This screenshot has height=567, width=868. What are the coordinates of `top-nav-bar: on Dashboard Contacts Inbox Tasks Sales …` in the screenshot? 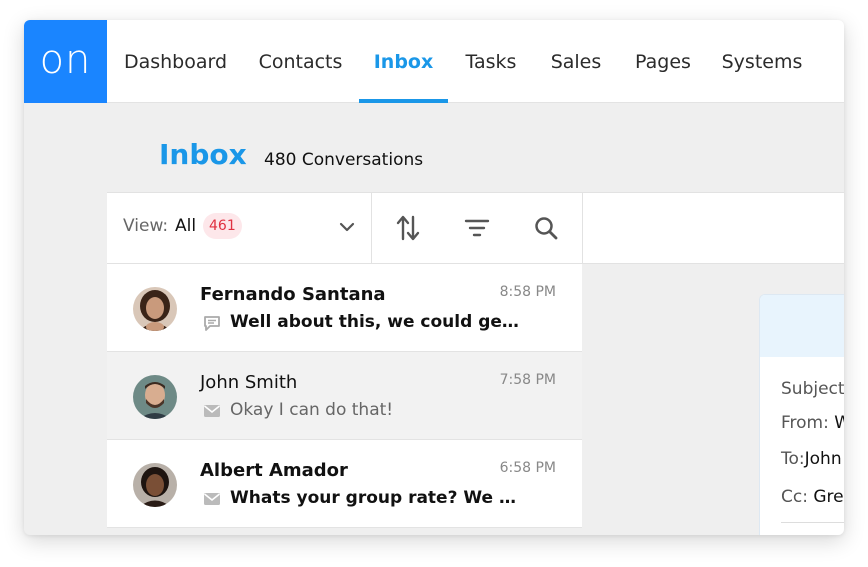 It's located at (434, 61).